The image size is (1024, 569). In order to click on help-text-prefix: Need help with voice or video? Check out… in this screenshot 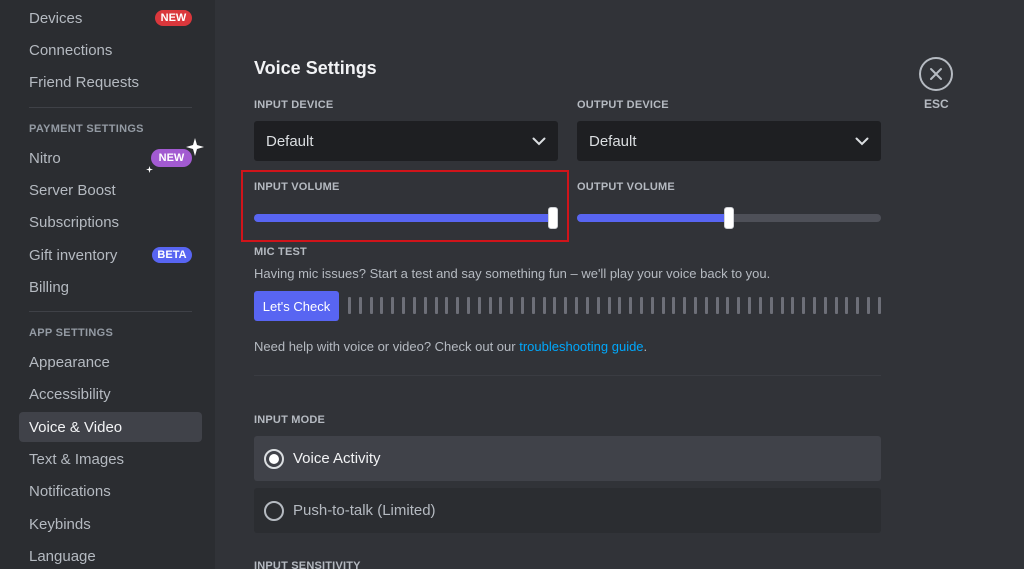, I will do `click(387, 346)`.